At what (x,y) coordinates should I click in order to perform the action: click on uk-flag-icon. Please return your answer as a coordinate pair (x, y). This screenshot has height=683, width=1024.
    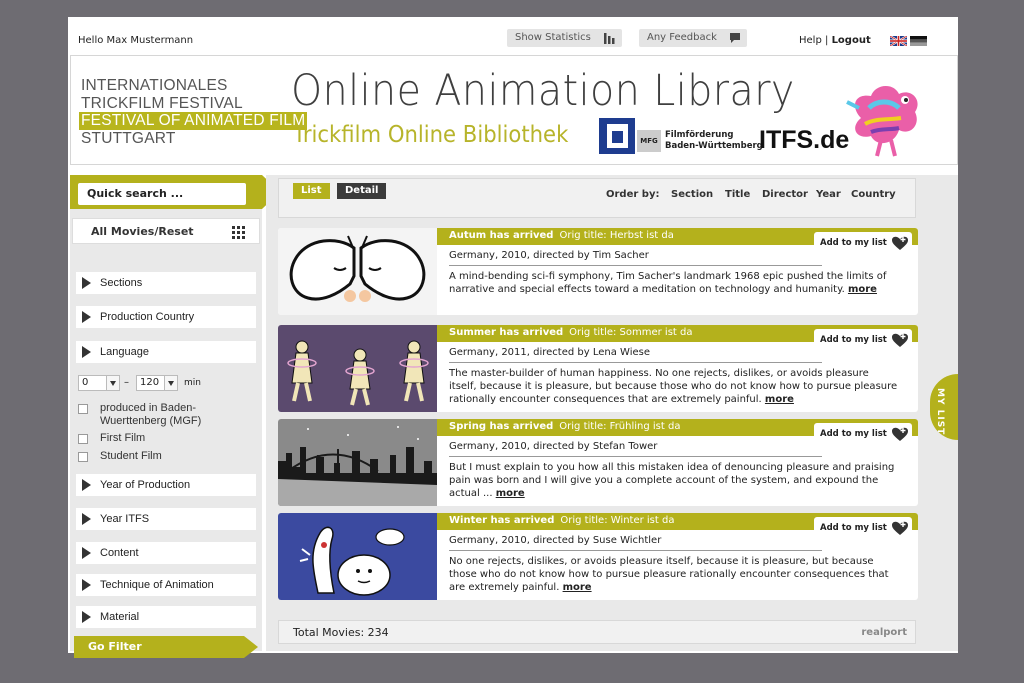
    Looking at the image, I should click on (898, 41).